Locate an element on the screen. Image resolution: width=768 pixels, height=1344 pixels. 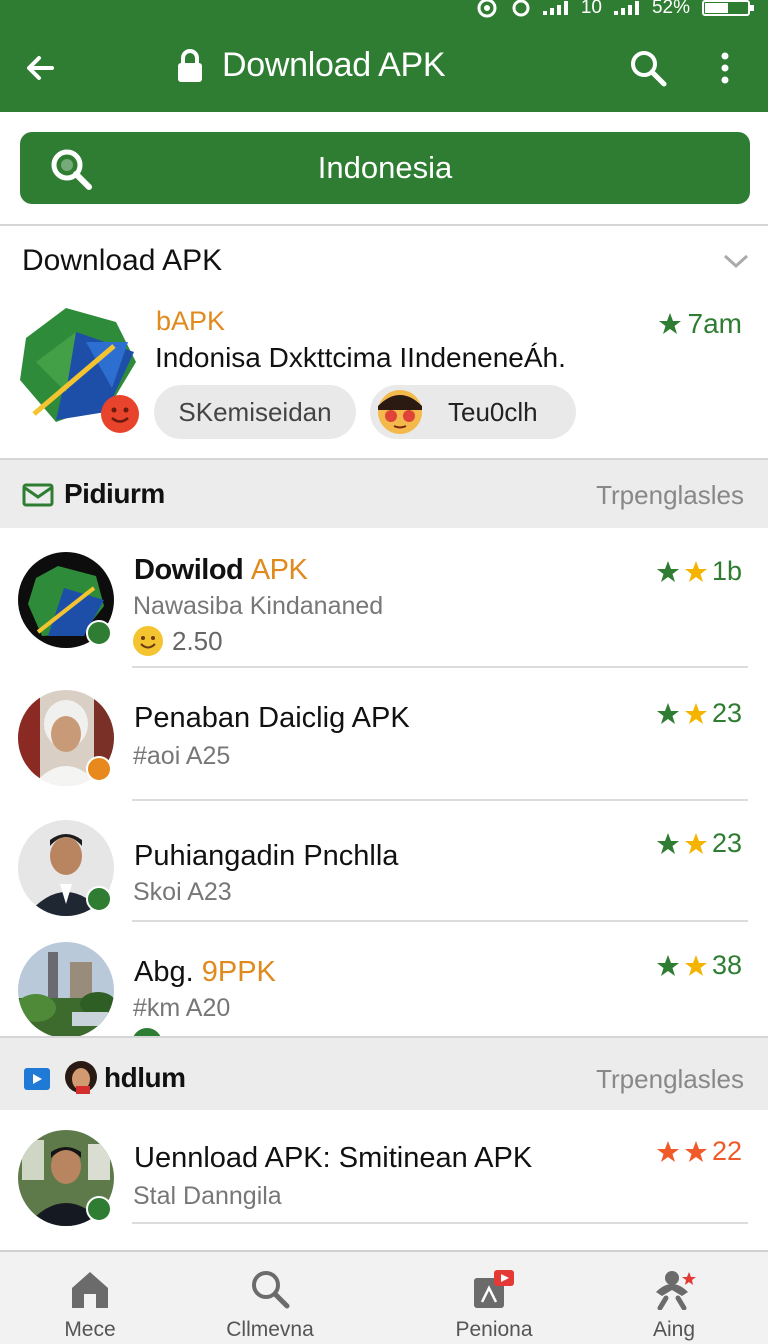
section-header: Pidiurm Trpenglasles is located at coordinates (384, 493).